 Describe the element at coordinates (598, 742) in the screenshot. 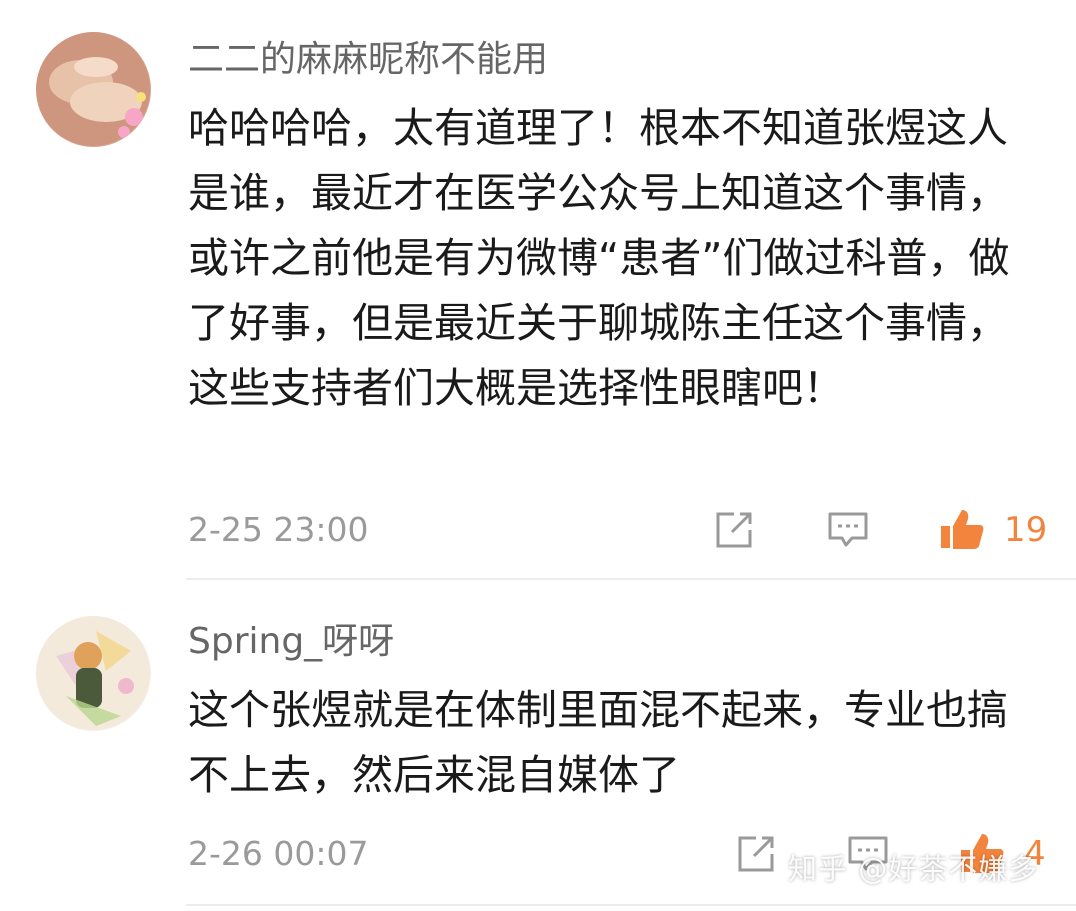

I see `comment-text: 这个张煜就是在体制里面混不起来，专业也搞不上去，然后来混自媒体了` at that location.